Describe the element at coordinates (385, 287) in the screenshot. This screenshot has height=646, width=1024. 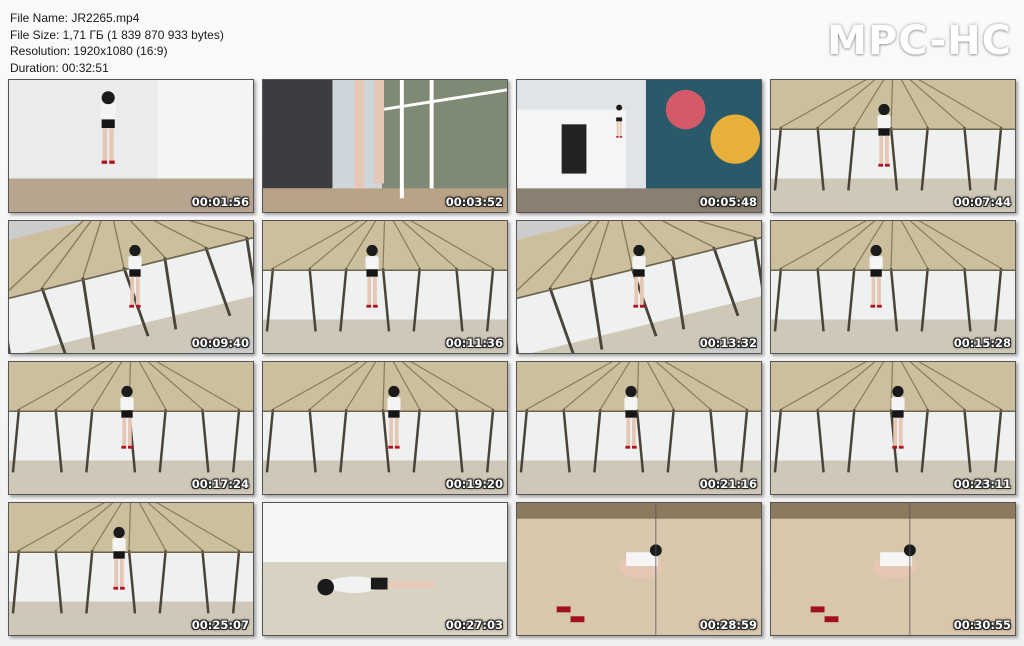
I see `thumbnail: 00:11:36` at that location.